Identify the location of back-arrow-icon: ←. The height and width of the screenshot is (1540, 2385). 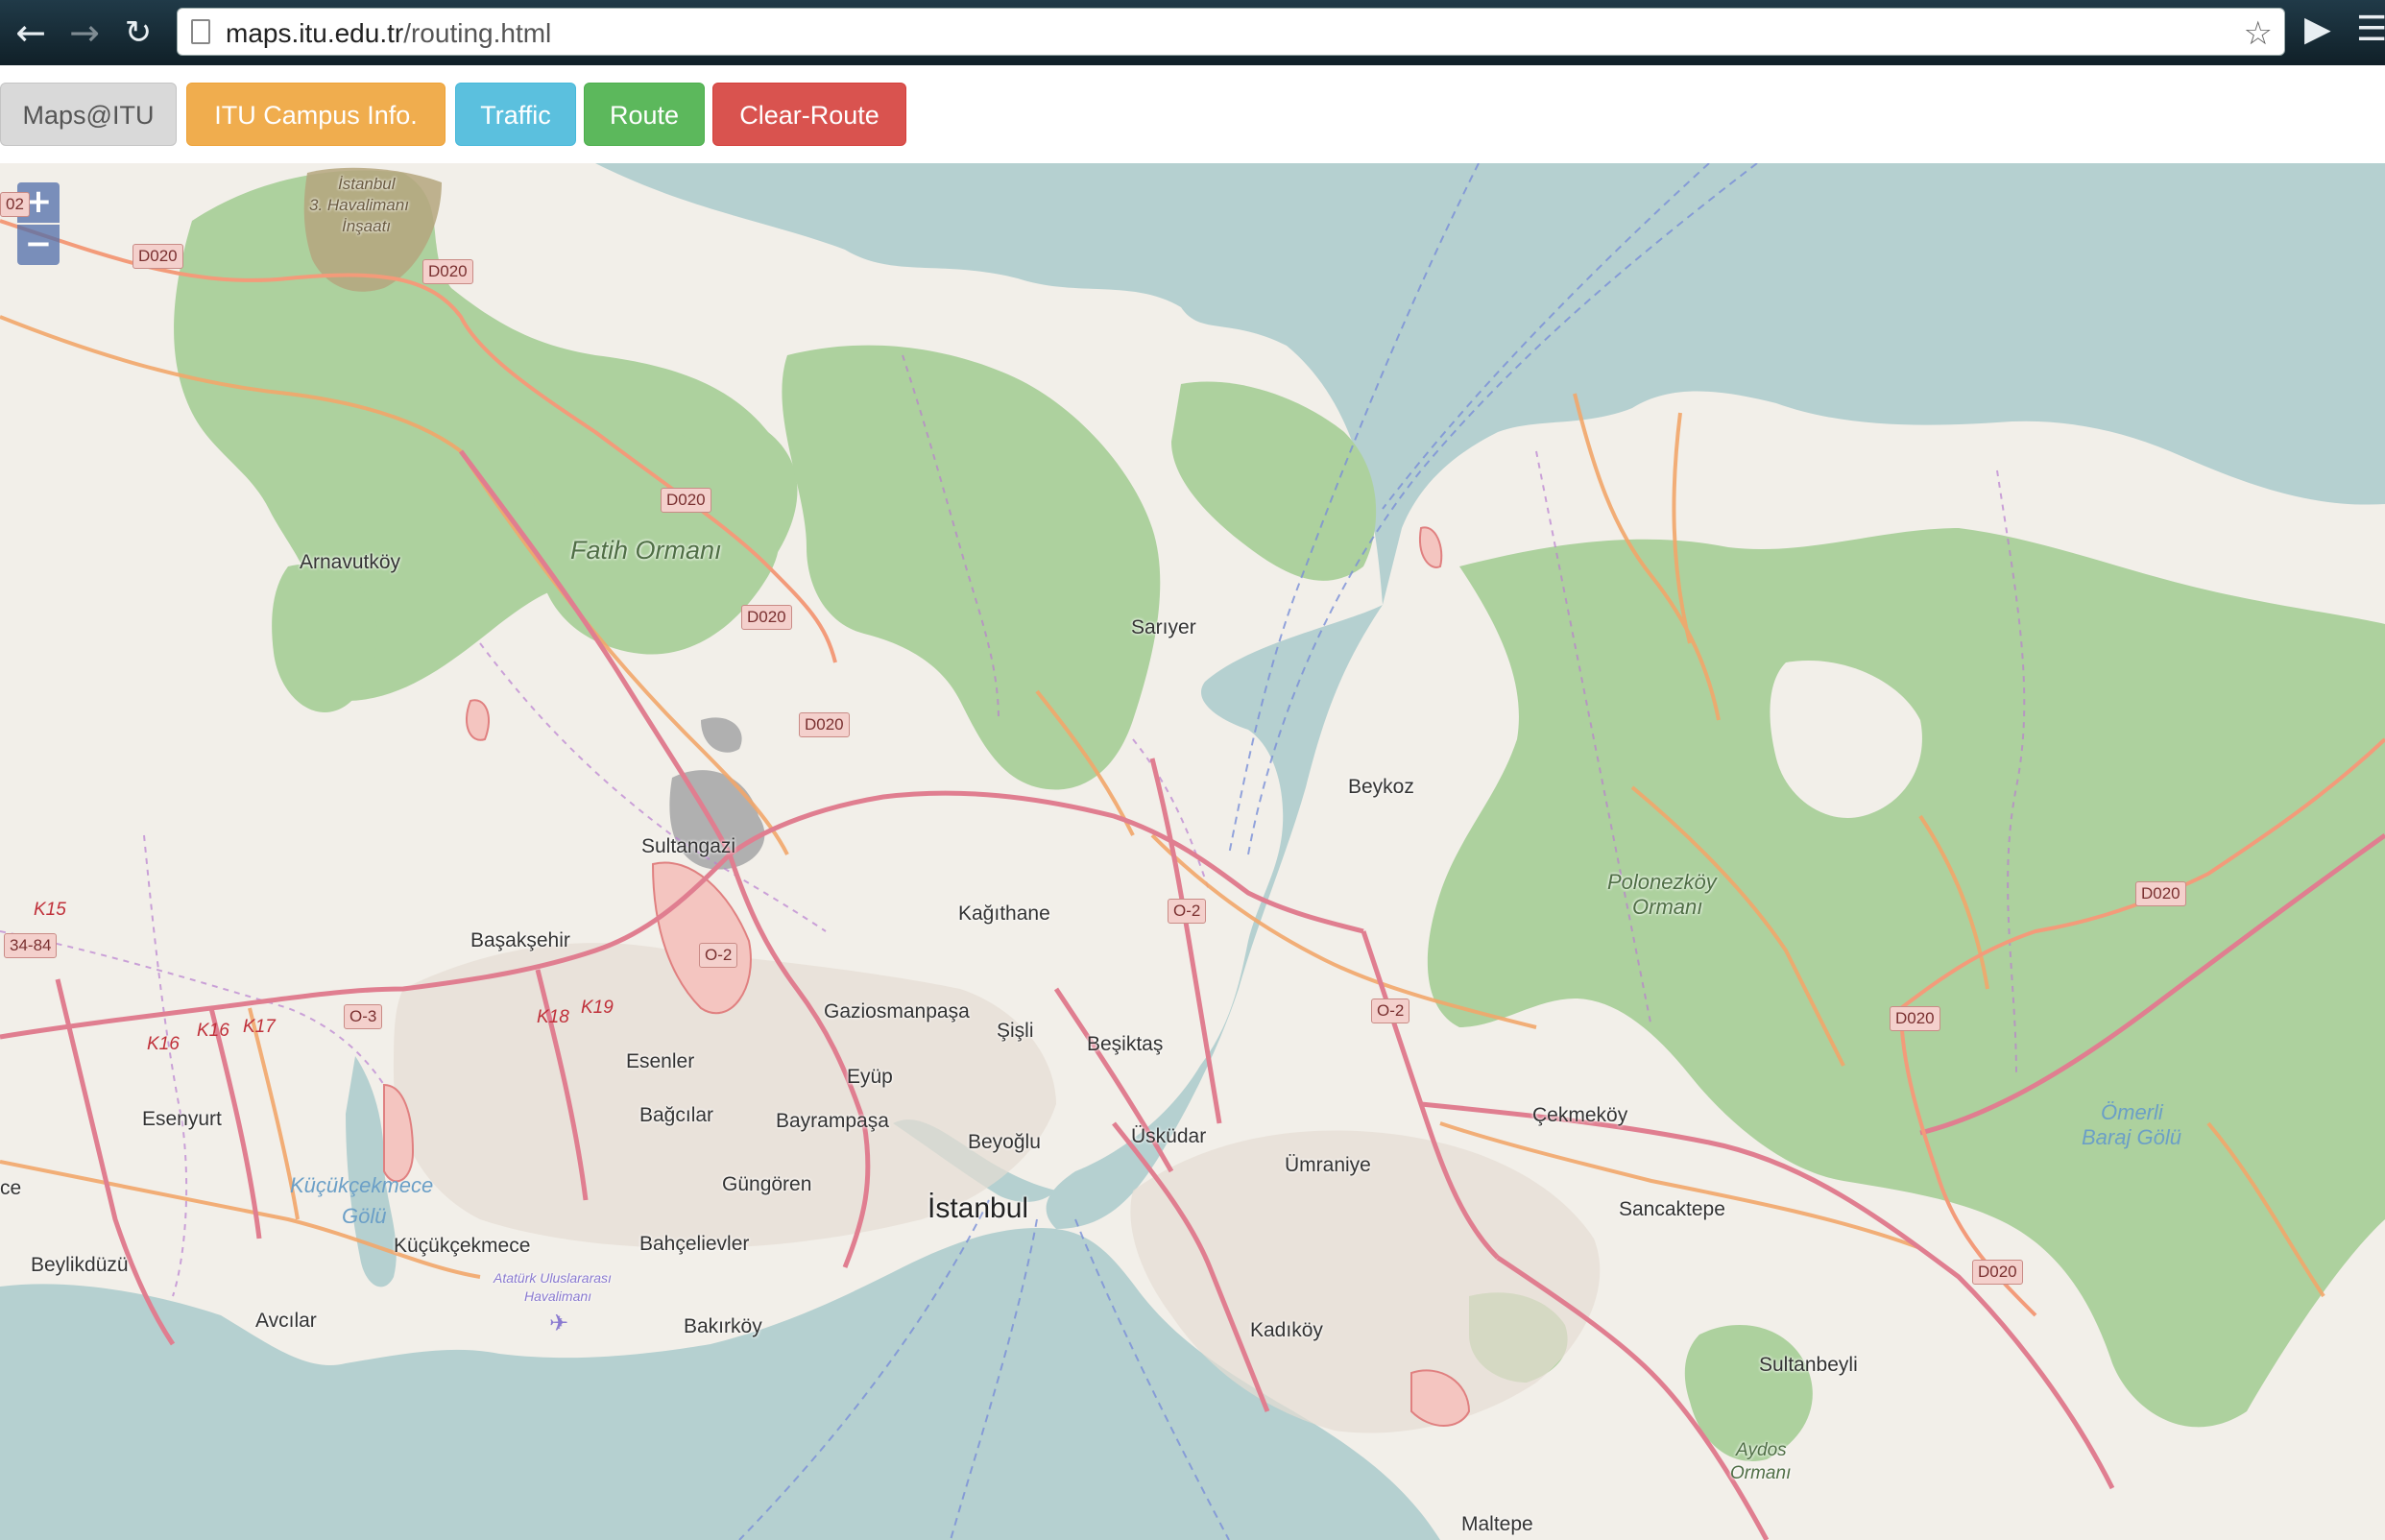
(31, 33).